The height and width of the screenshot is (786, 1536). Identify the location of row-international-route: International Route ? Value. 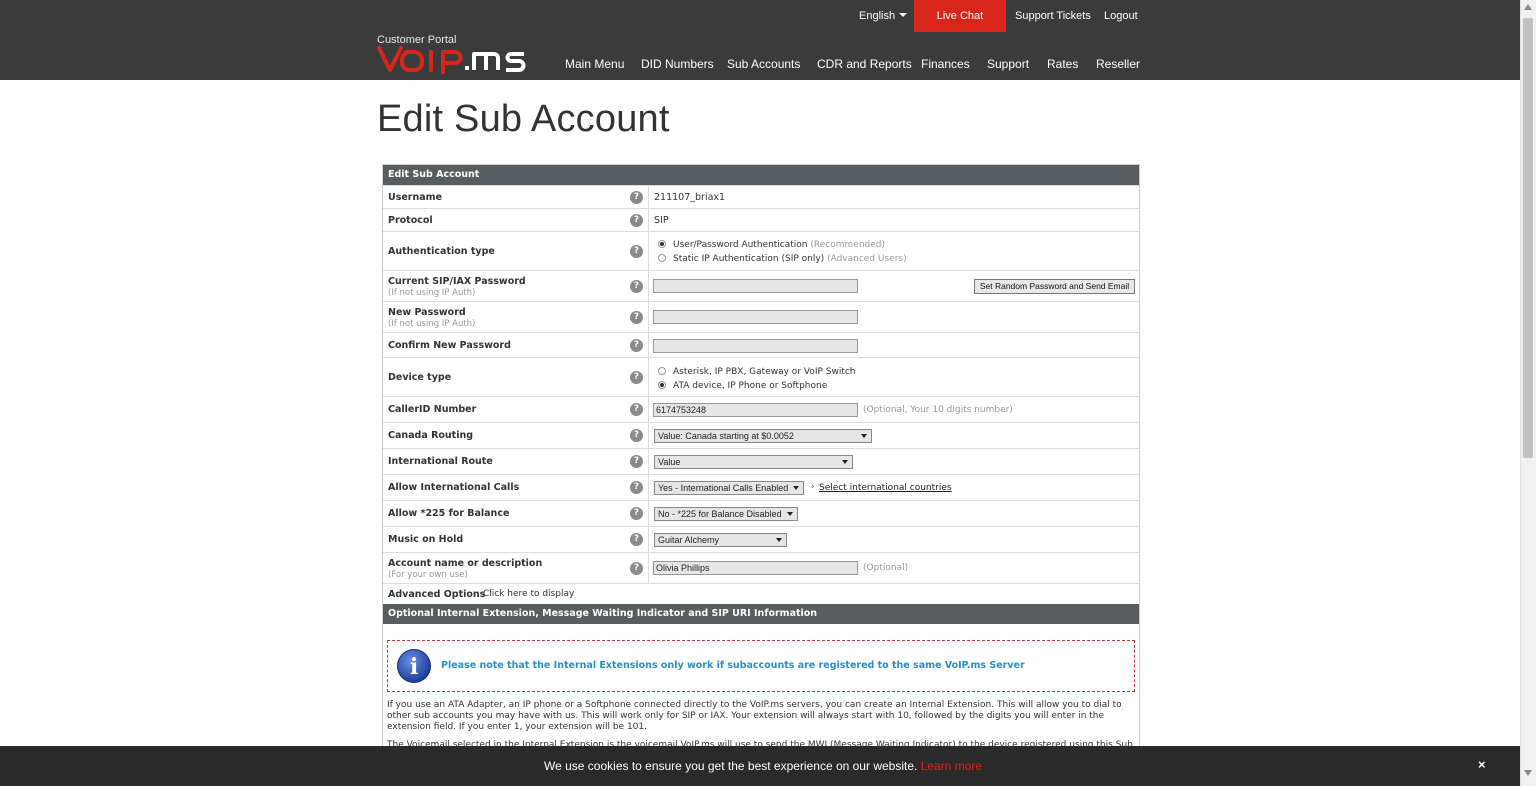
(761, 461).